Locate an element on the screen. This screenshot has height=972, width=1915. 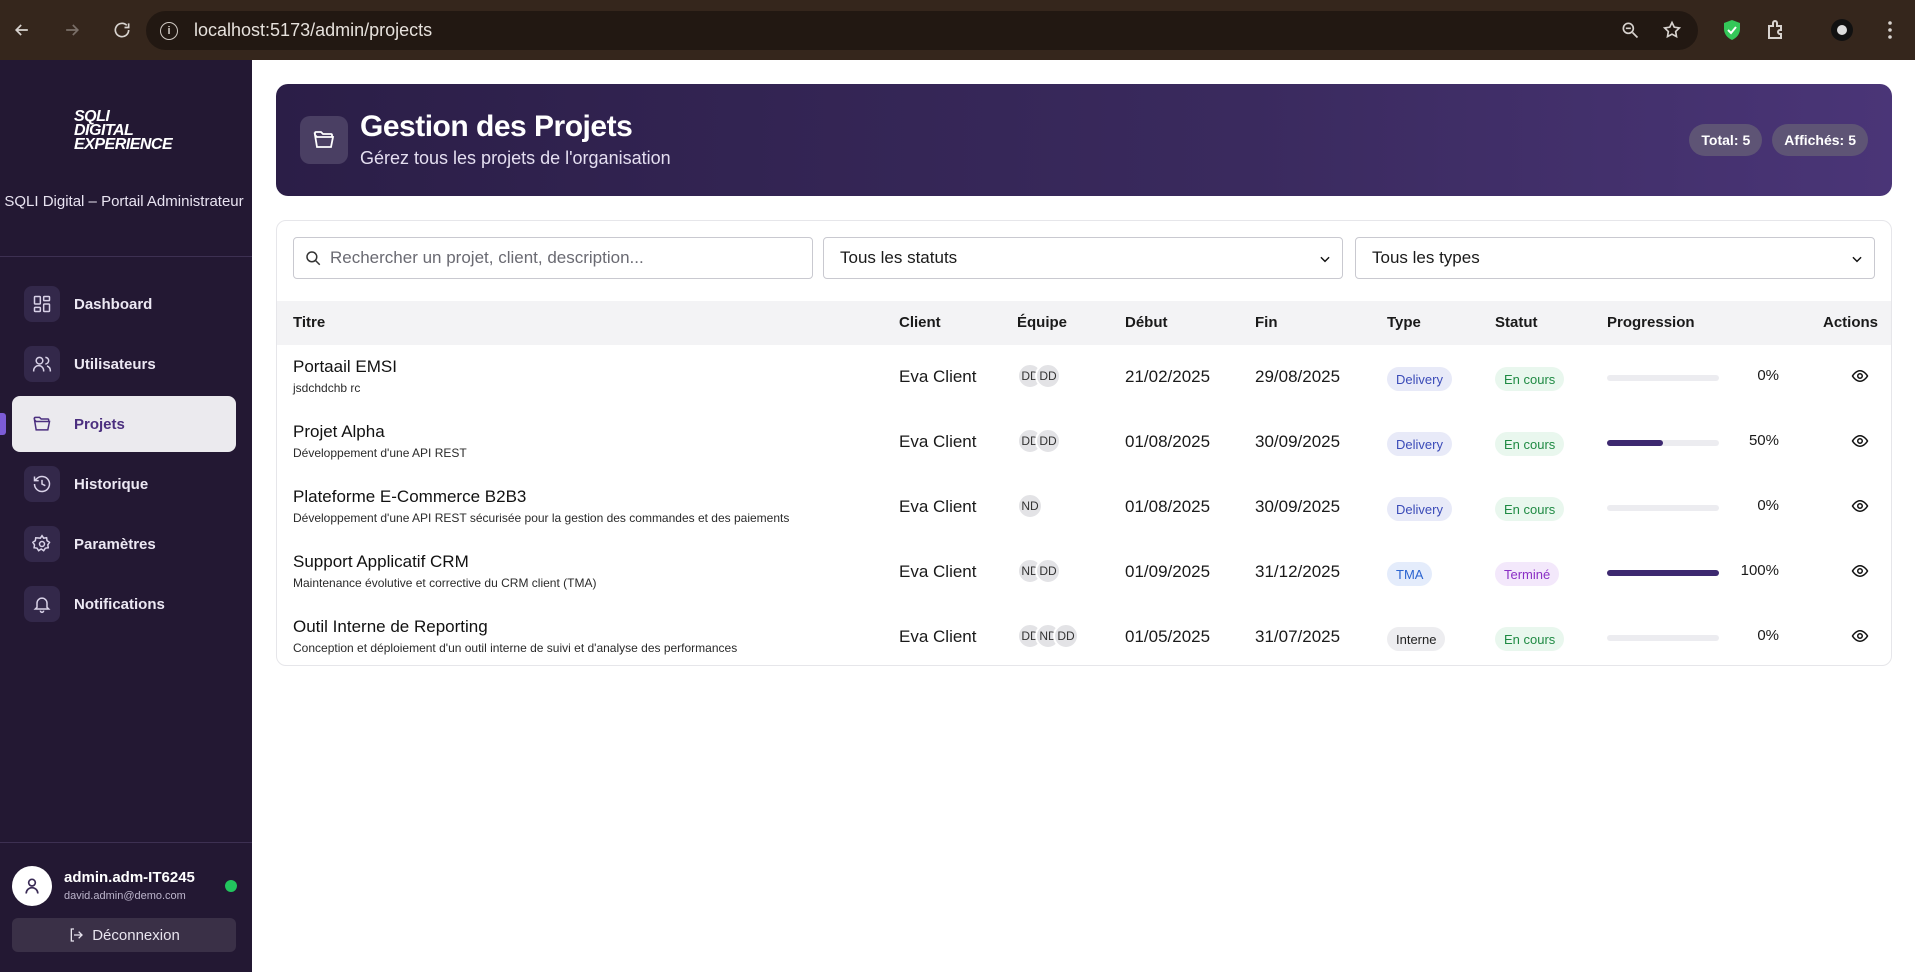
project-start-date: 21/02/2025 is located at coordinates (1168, 376).